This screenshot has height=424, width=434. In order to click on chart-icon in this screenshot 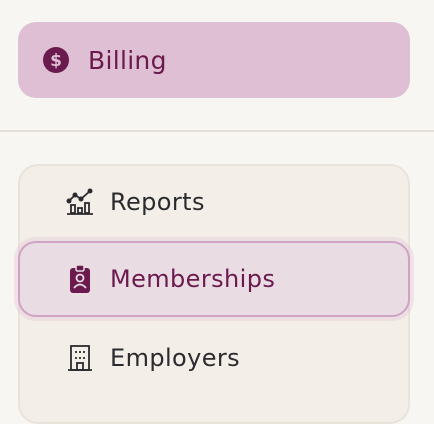, I will do `click(80, 202)`.